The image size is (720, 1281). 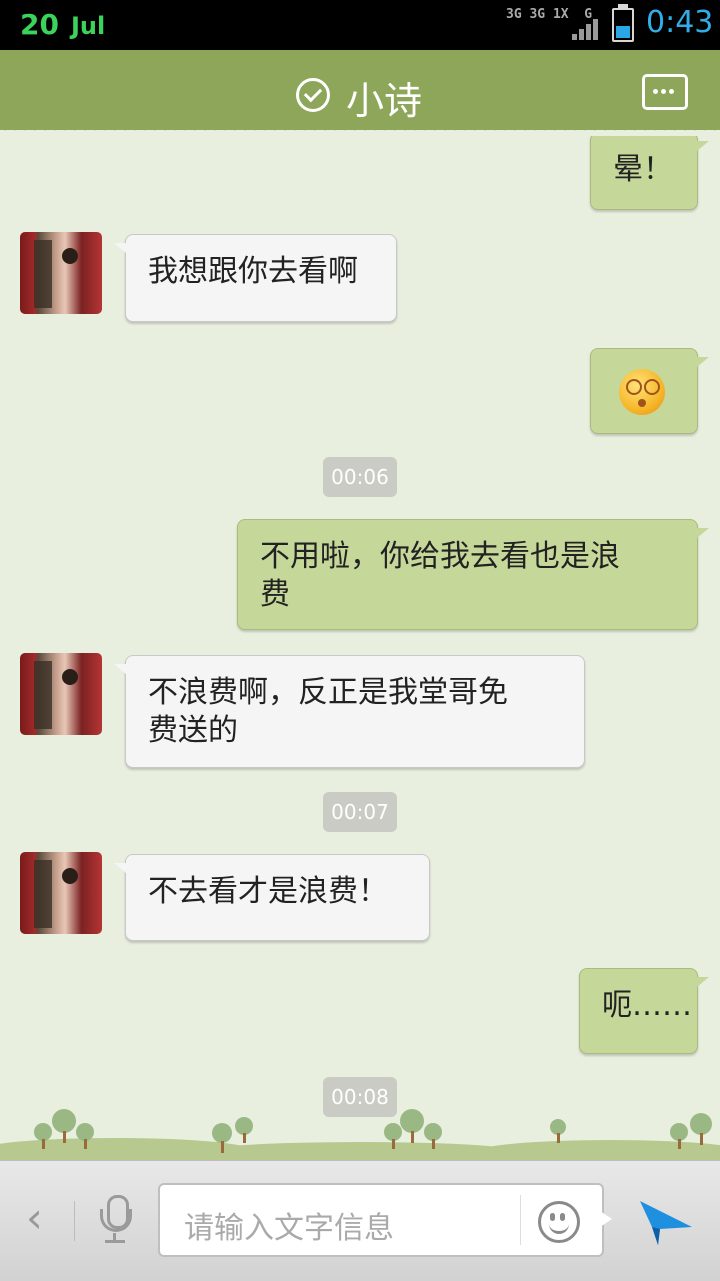 I want to click on verified-check-icon, so click(x=313, y=95).